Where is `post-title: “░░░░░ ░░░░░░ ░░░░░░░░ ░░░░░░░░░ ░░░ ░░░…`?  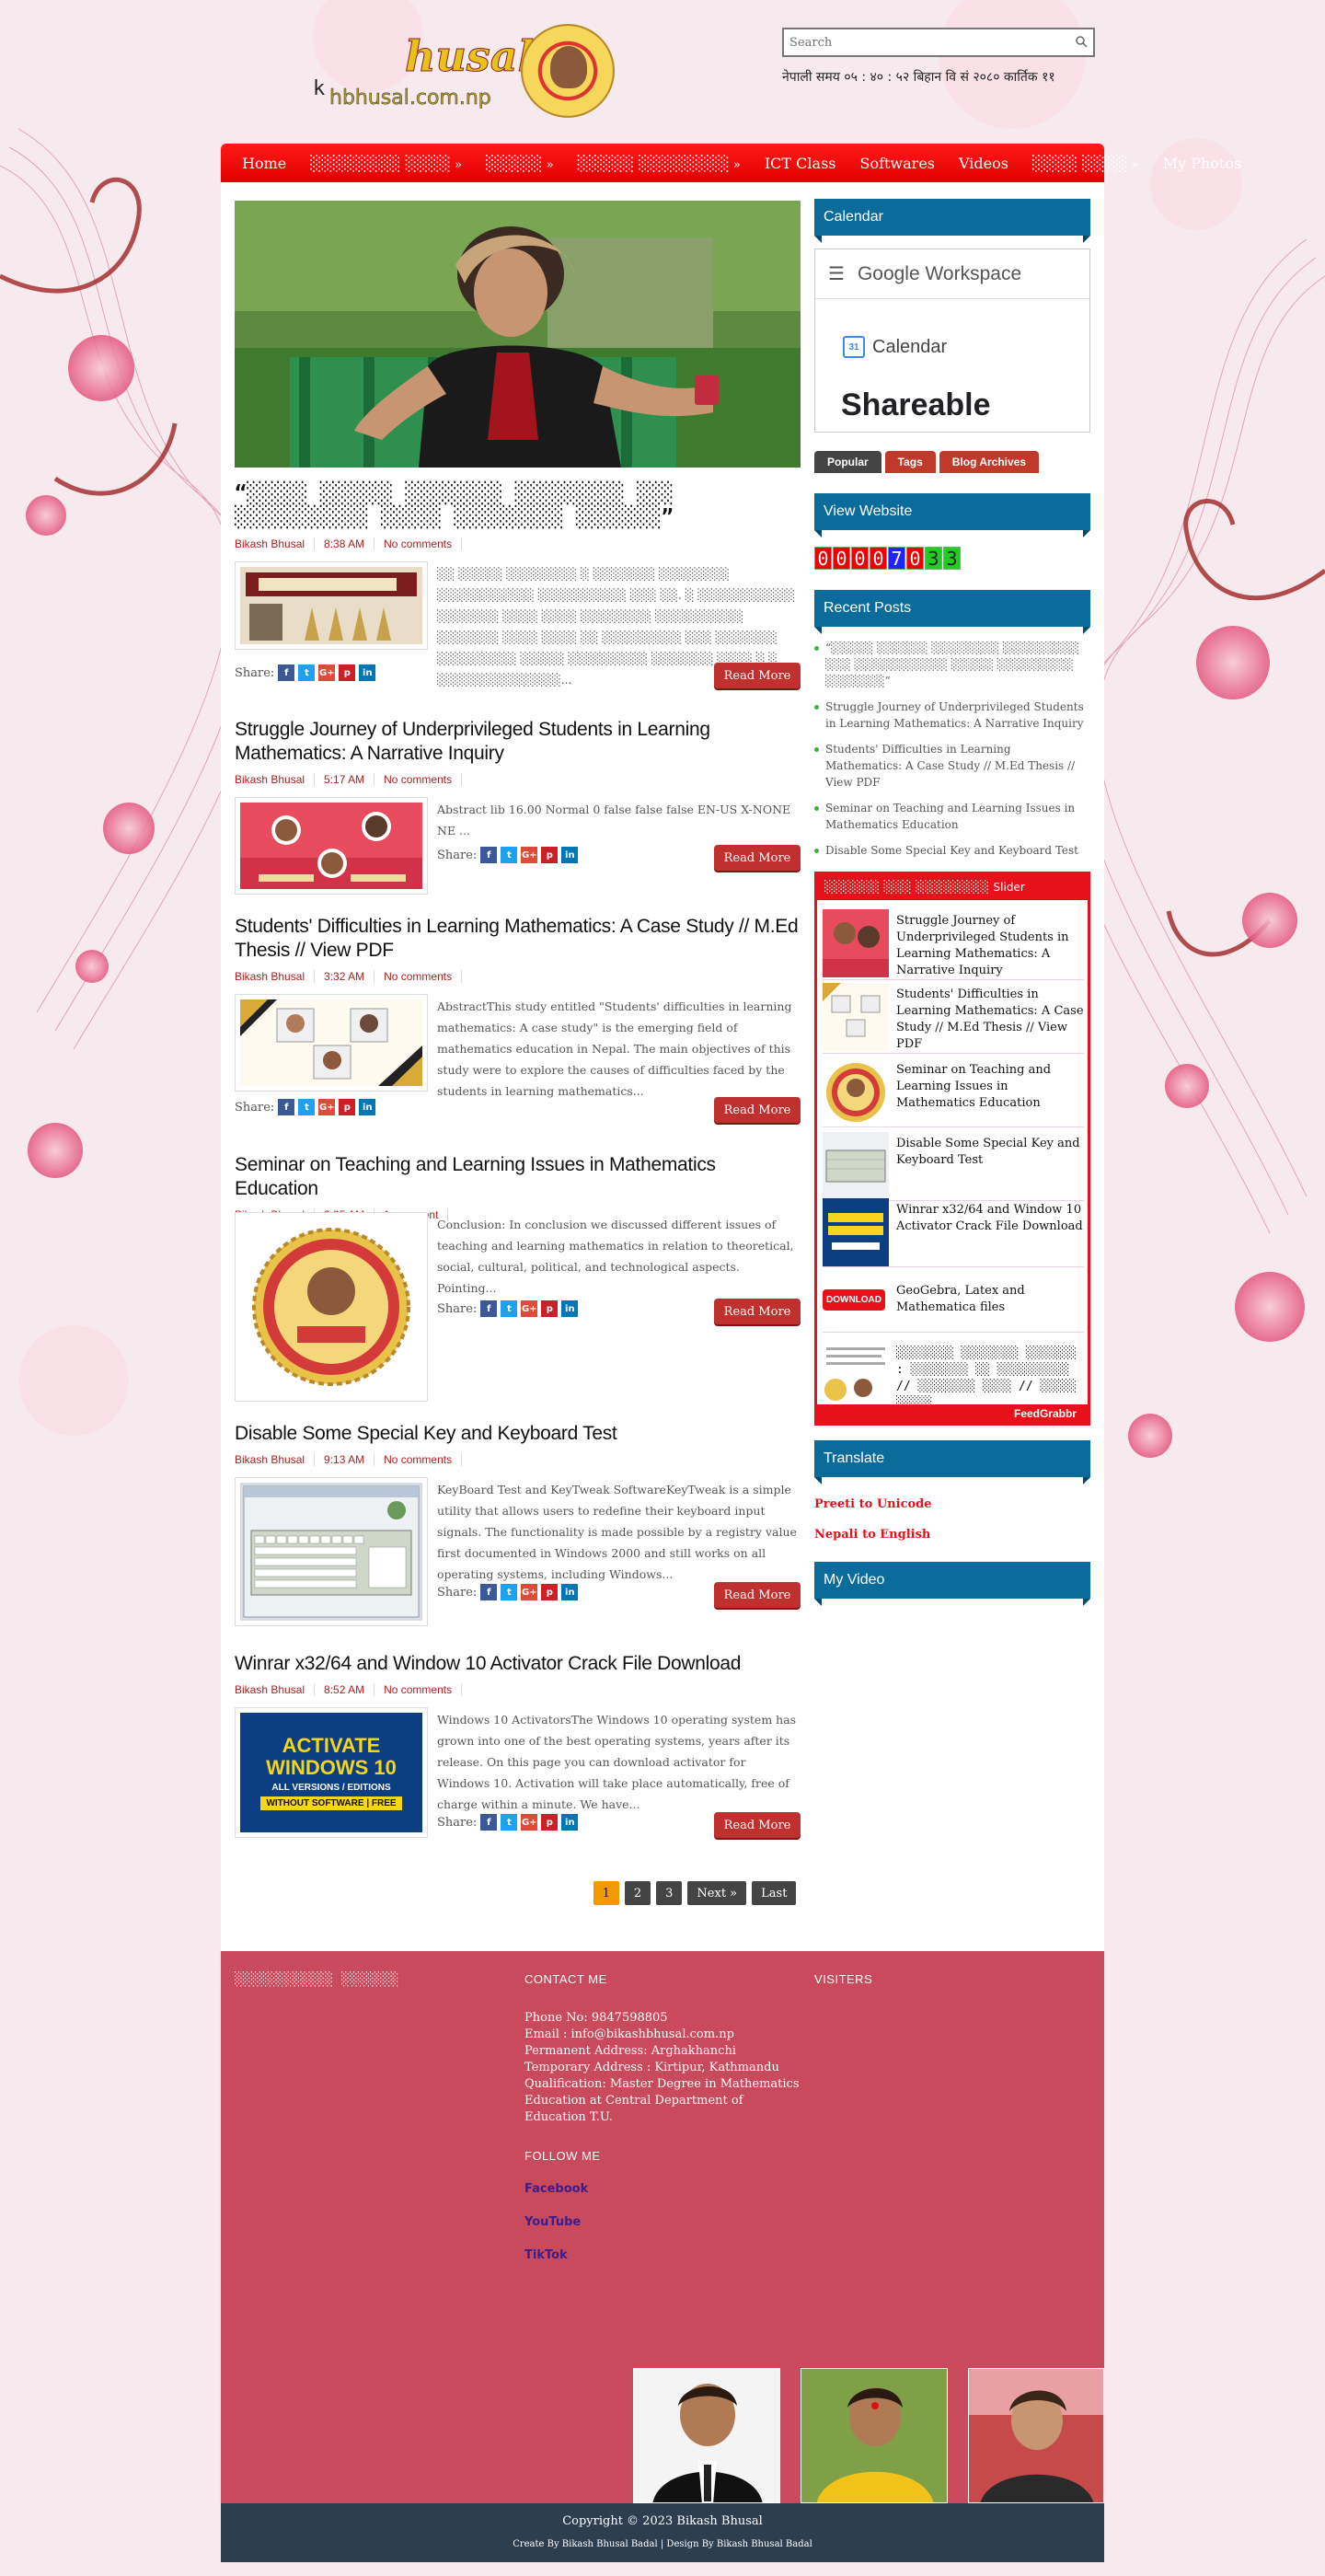
post-title: “░░░░░ ░░░░░░ ░░░░░░░░ ░░░░░░░░░ ░░░ ░░░… is located at coordinates (518, 506).